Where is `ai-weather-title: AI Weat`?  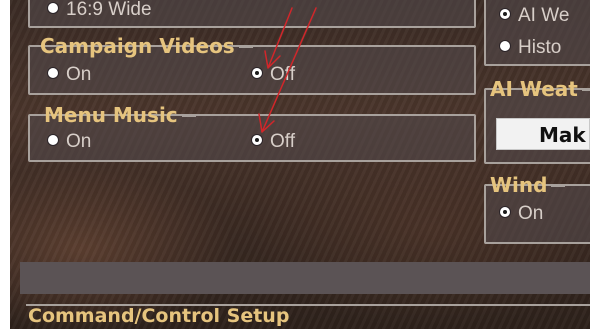 ai-weather-title: AI Weat is located at coordinates (538, 89).